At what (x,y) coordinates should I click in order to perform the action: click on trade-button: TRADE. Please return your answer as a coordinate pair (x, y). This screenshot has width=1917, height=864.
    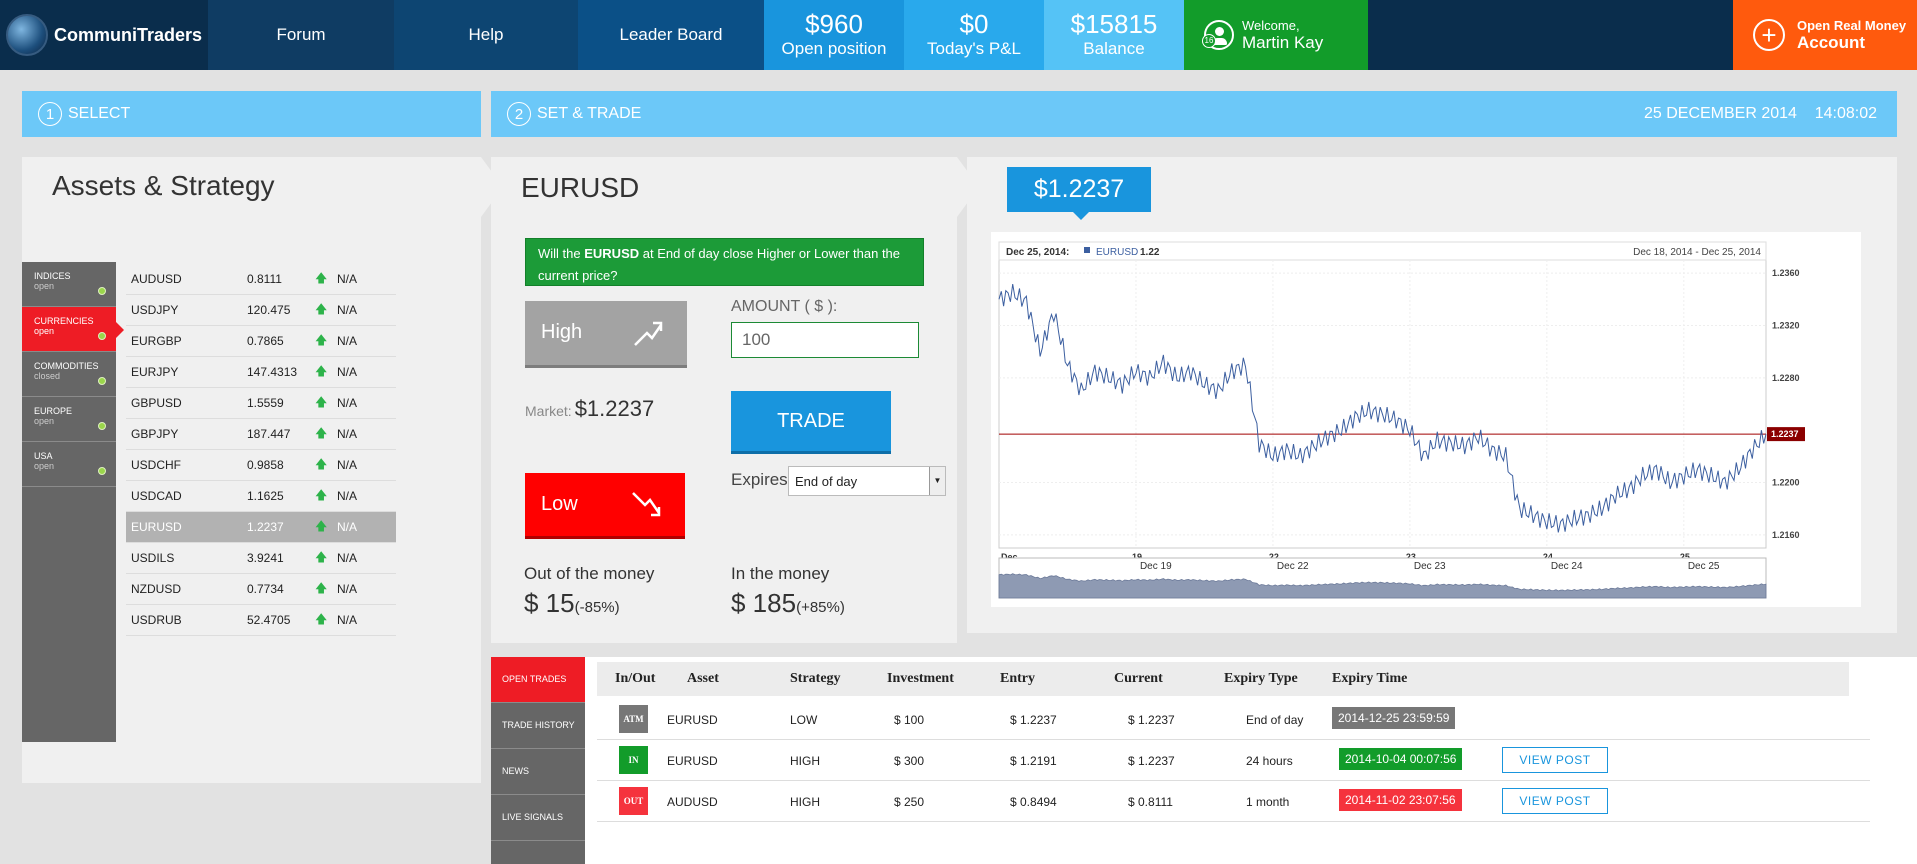
    Looking at the image, I should click on (811, 421).